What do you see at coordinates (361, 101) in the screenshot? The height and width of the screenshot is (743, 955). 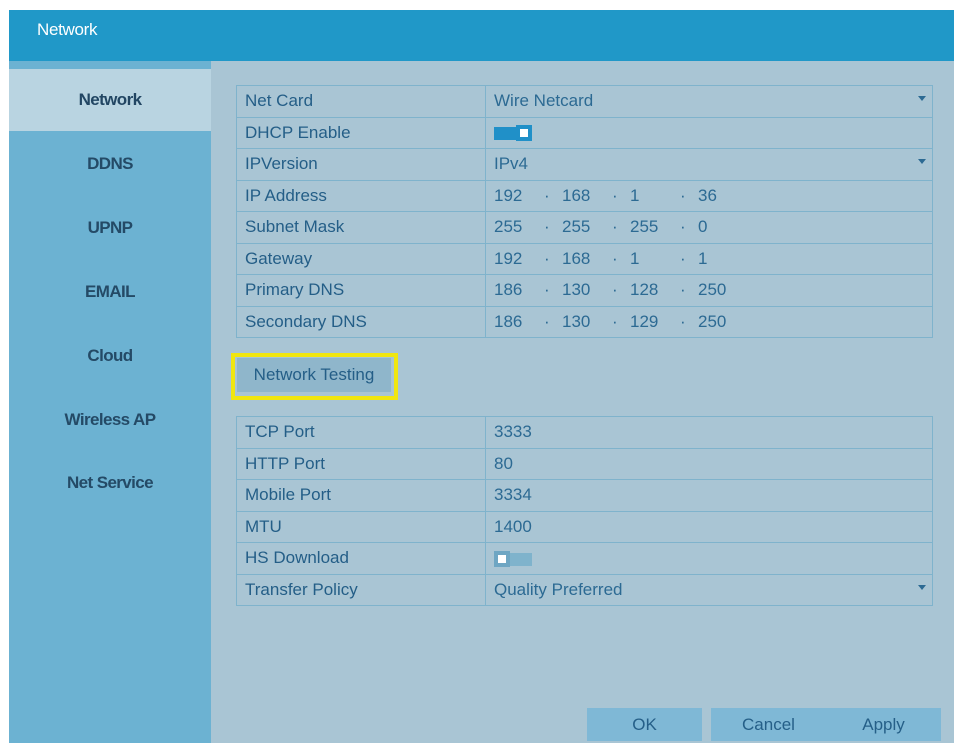 I see `net-card-label: Net Card` at bounding box center [361, 101].